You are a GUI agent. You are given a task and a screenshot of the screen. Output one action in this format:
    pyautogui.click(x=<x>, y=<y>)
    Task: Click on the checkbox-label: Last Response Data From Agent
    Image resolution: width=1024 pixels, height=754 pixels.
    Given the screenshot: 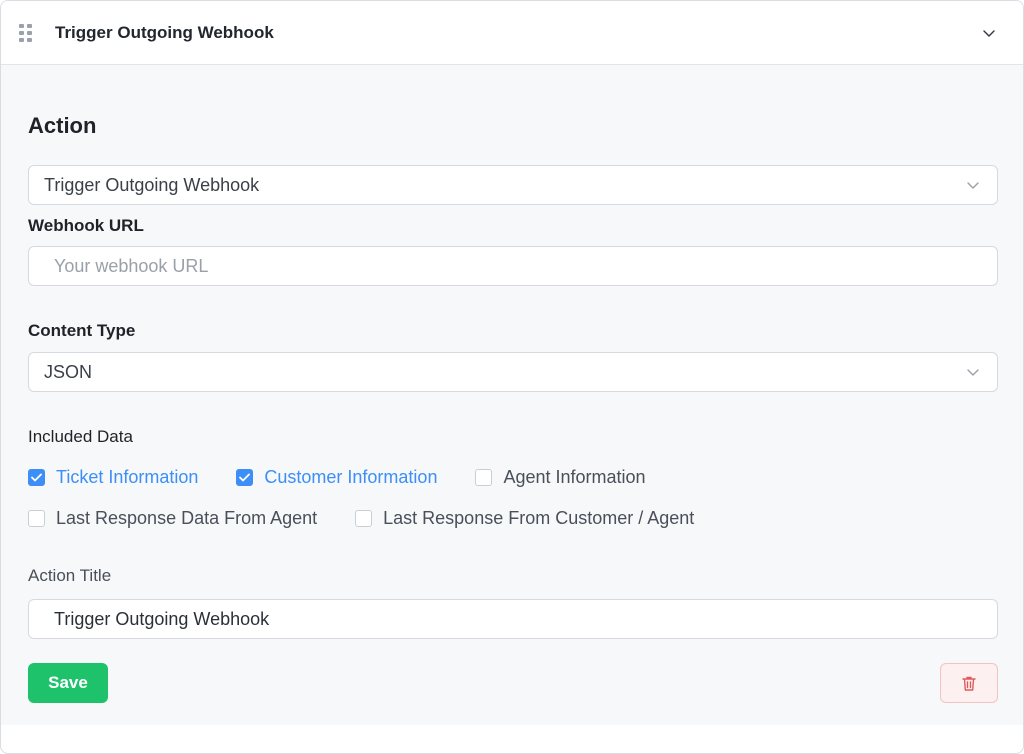 What is the action you would take?
    pyautogui.click(x=187, y=518)
    